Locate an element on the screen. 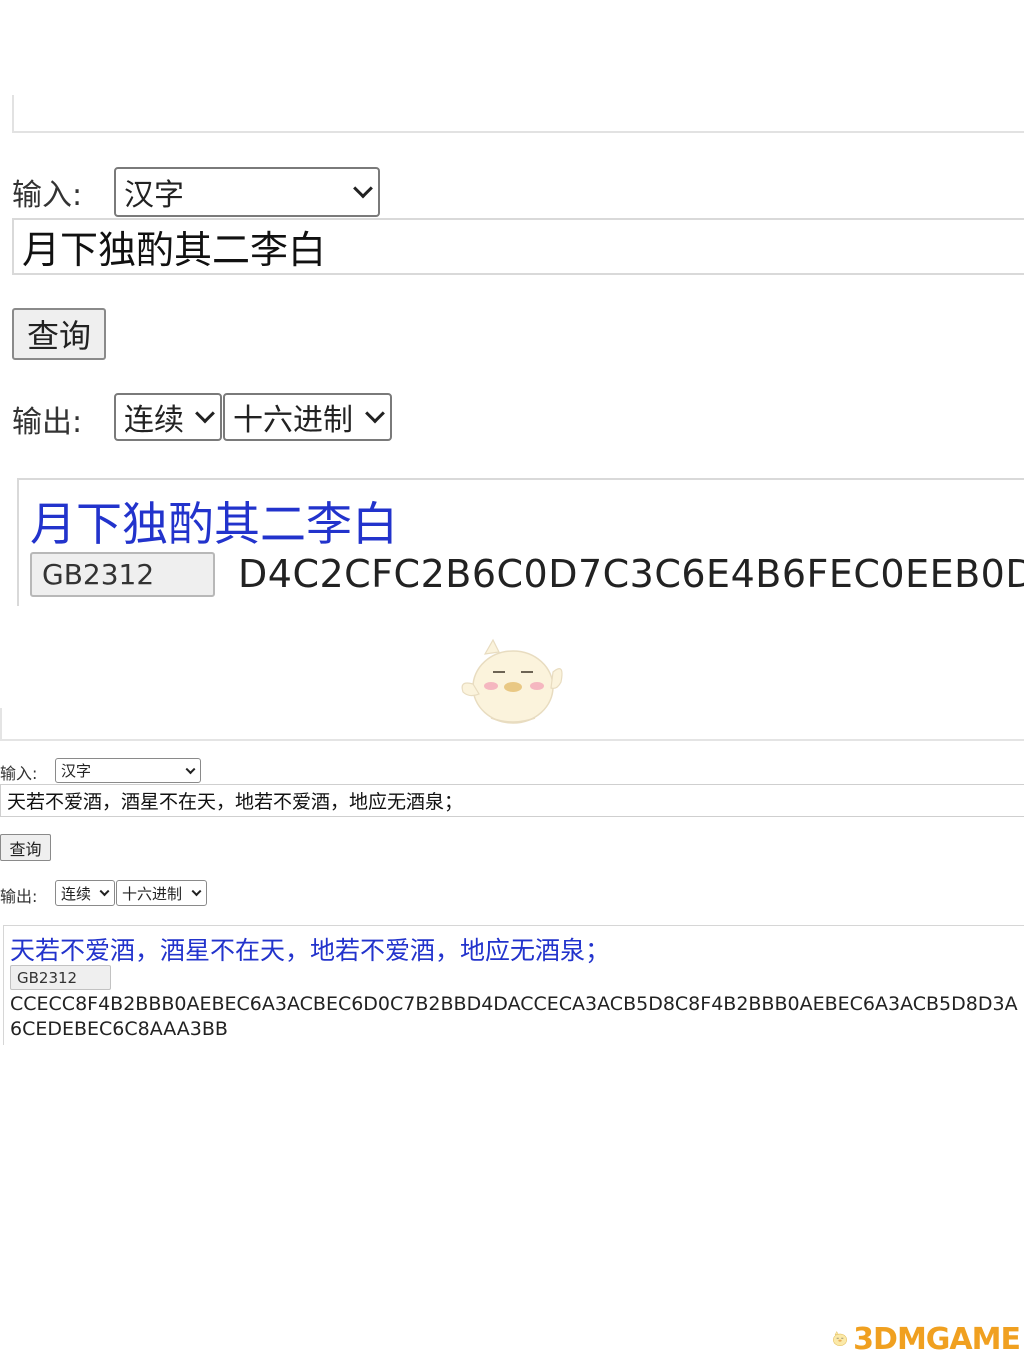 The image size is (1024, 1365). result-title: 天若不爱酒，酒星不在天，地若不爱酒，地应无酒泉； is located at coordinates (310, 950).